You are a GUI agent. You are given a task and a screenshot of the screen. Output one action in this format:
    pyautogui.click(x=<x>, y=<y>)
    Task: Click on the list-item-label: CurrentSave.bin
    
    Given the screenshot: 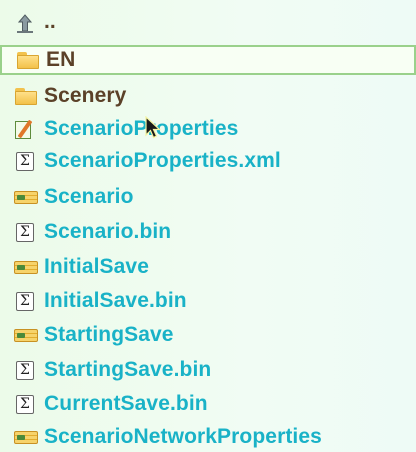 What is the action you would take?
    pyautogui.click(x=126, y=403)
    